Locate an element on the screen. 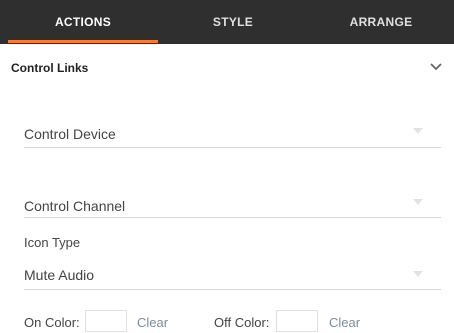 The height and width of the screenshot is (333, 454). off-color-label: Off Color: is located at coordinates (242, 322).